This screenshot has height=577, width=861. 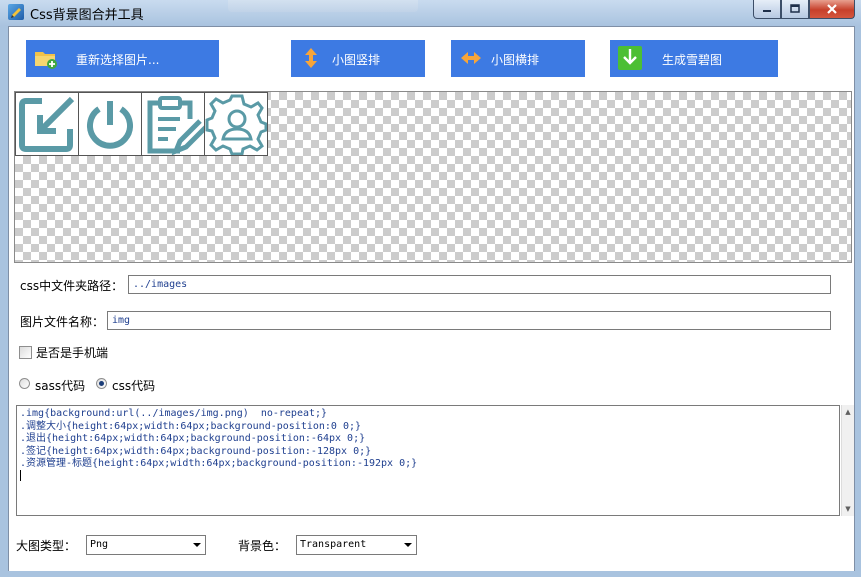 What do you see at coordinates (20, 475) in the screenshot?
I see `text-caret` at bounding box center [20, 475].